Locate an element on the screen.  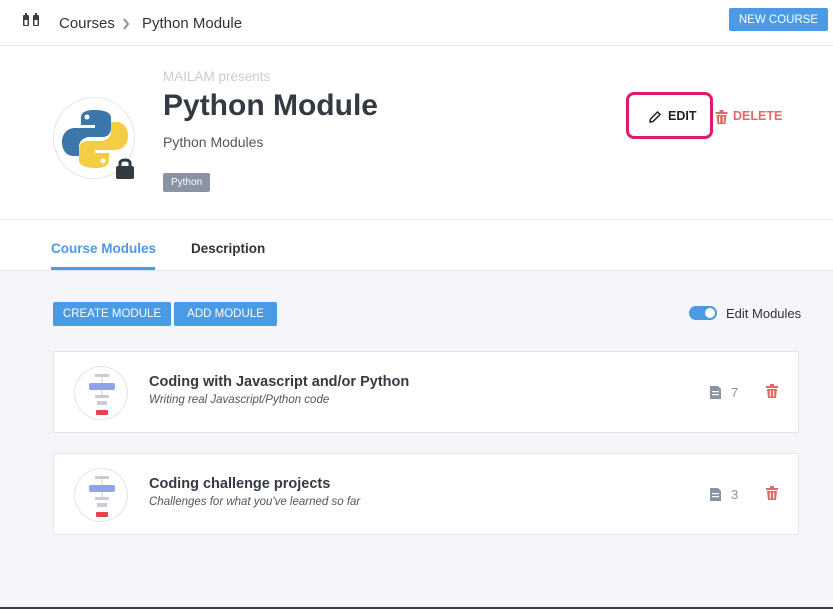
lesson-count: 3 is located at coordinates (735, 494).